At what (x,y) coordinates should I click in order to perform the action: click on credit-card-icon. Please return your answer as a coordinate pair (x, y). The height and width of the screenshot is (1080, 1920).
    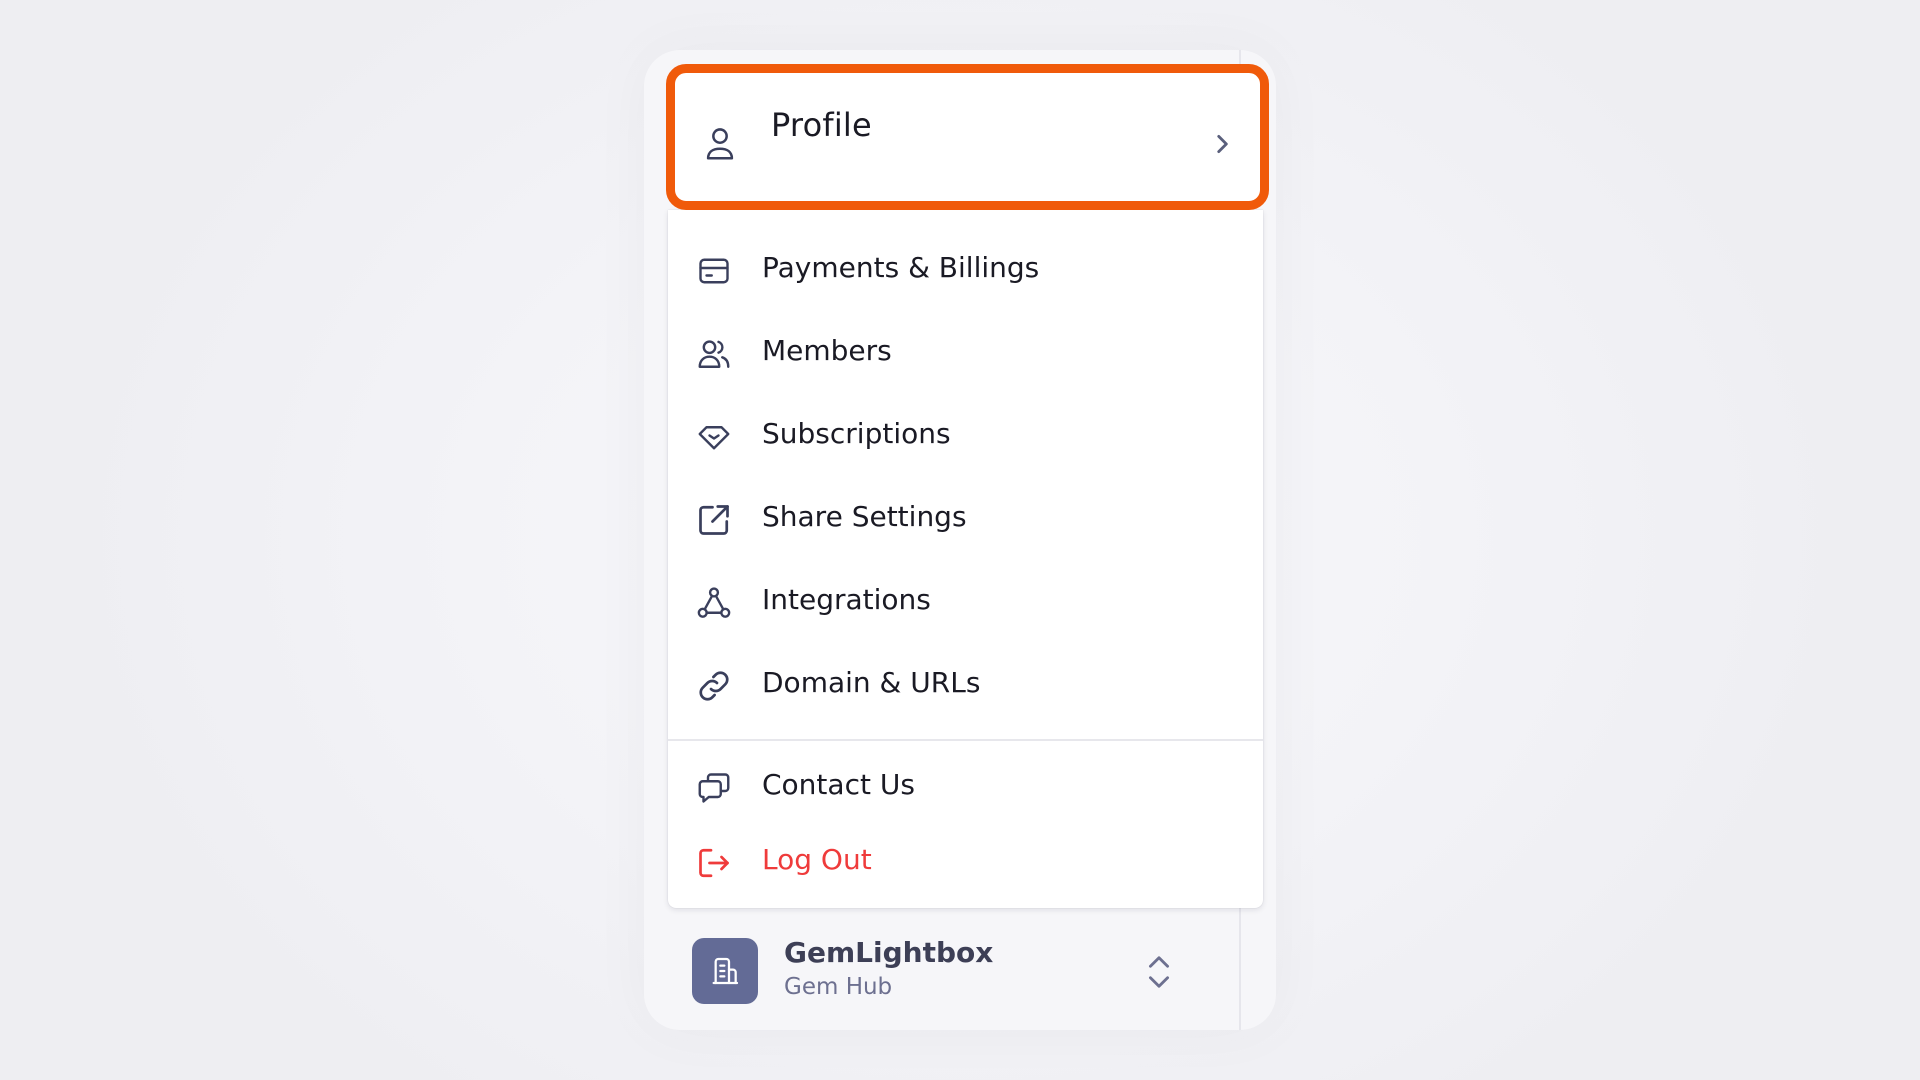
    Looking at the image, I should click on (714, 271).